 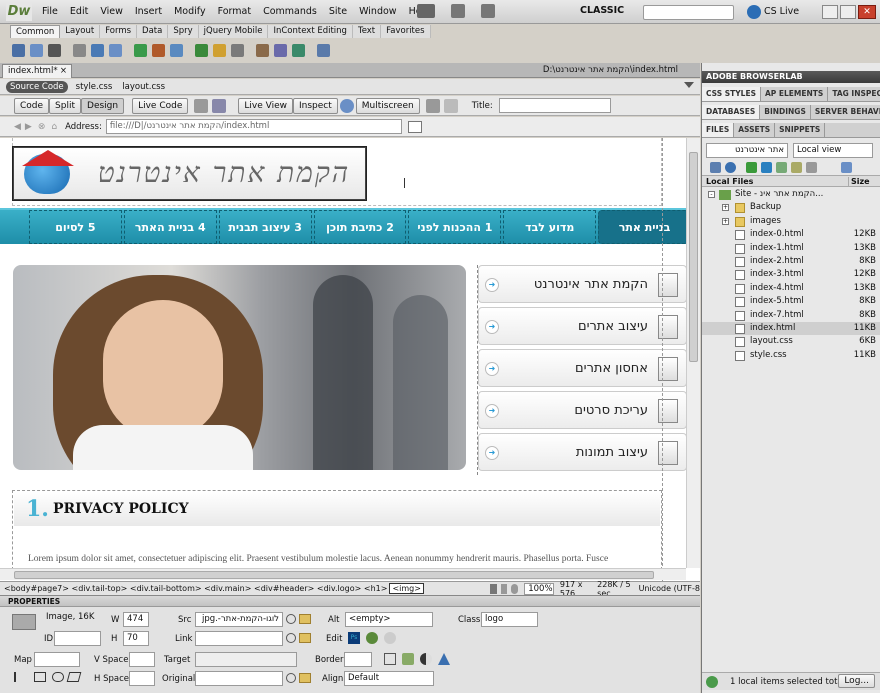 What do you see at coordinates (791, 274) in the screenshot?
I see `file-item: index-3.html 12KB` at bounding box center [791, 274].